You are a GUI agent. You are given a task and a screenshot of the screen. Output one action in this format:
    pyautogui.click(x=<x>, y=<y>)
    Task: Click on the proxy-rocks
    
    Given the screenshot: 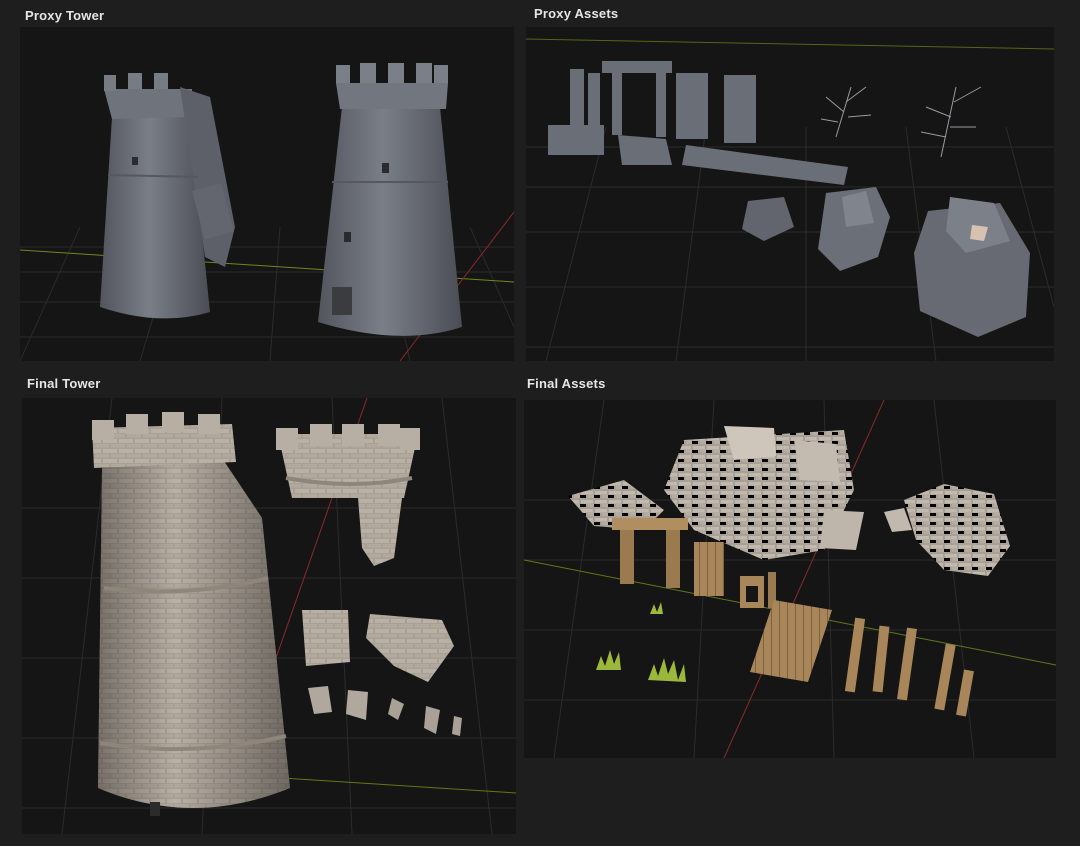 What is the action you would take?
    pyautogui.click(x=886, y=262)
    